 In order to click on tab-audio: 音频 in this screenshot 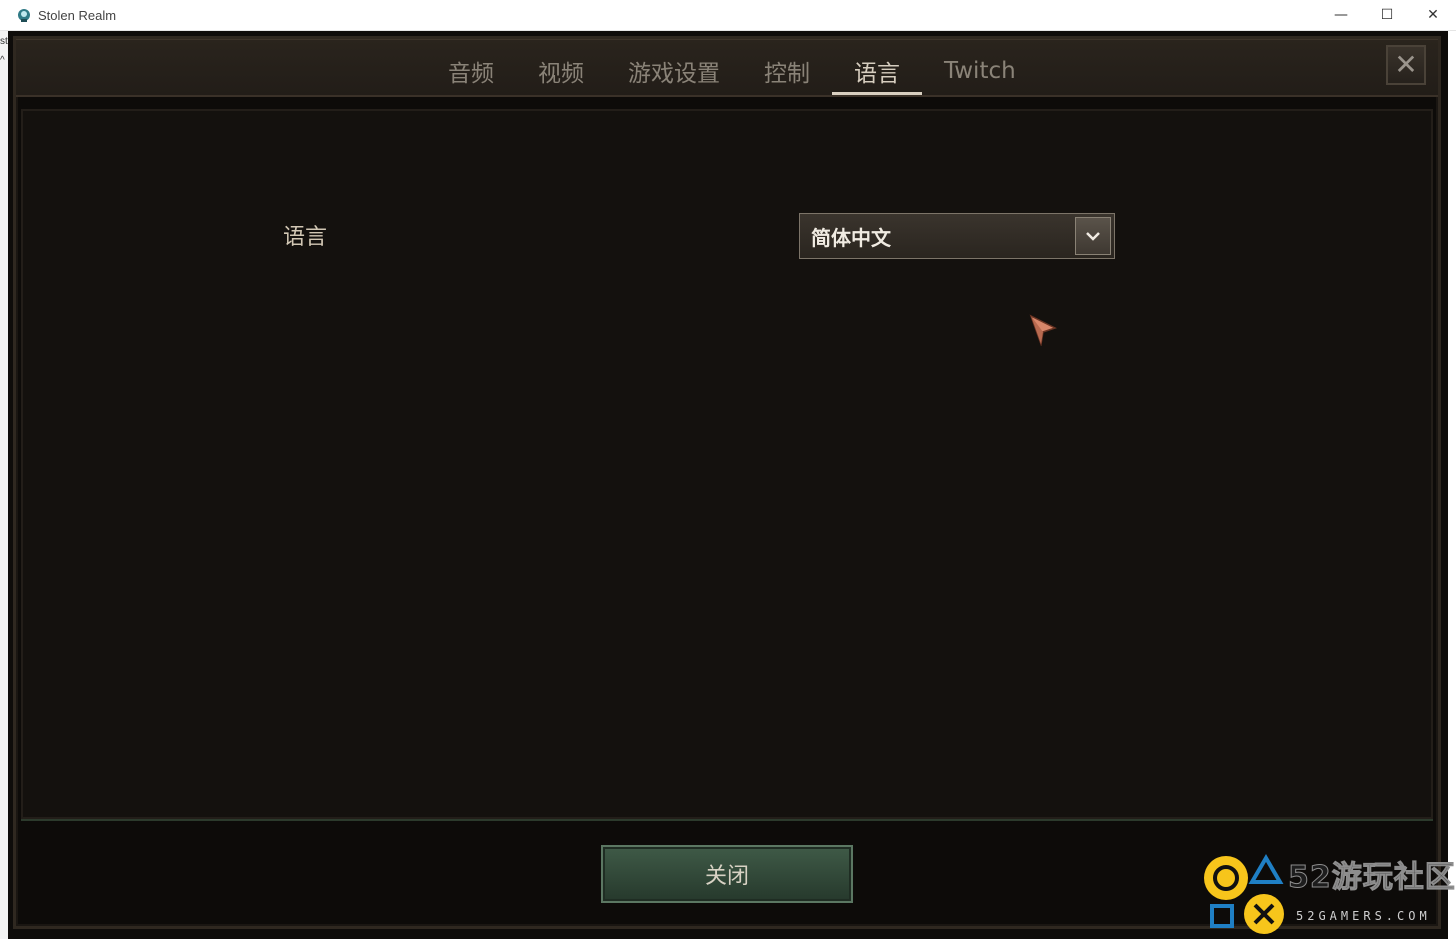, I will do `click(471, 71)`.